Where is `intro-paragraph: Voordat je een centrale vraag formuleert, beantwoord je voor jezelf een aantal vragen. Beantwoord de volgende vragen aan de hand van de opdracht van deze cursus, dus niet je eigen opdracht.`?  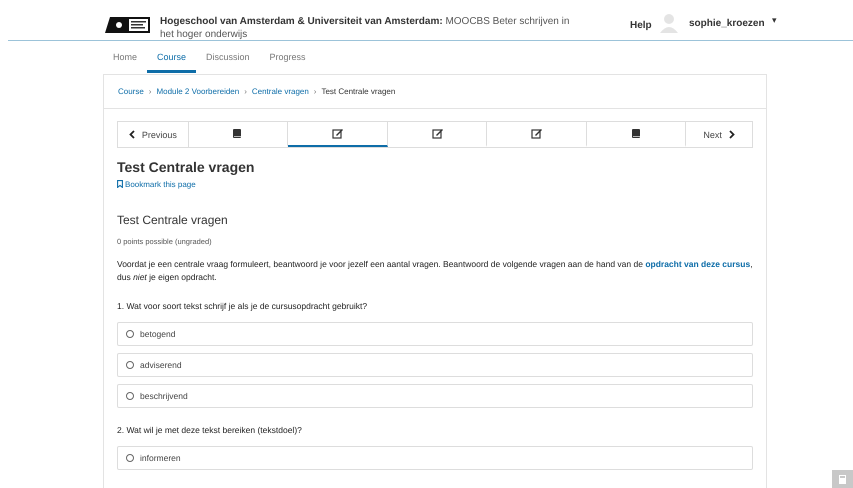 intro-paragraph: Voordat je een centrale vraag formuleert, beantwoord je voor jezelf een aantal vragen. Beantwoord de volgende vragen aan de hand van de opdracht van deze cursus, dus niet je eigen opdracht. is located at coordinates (435, 271).